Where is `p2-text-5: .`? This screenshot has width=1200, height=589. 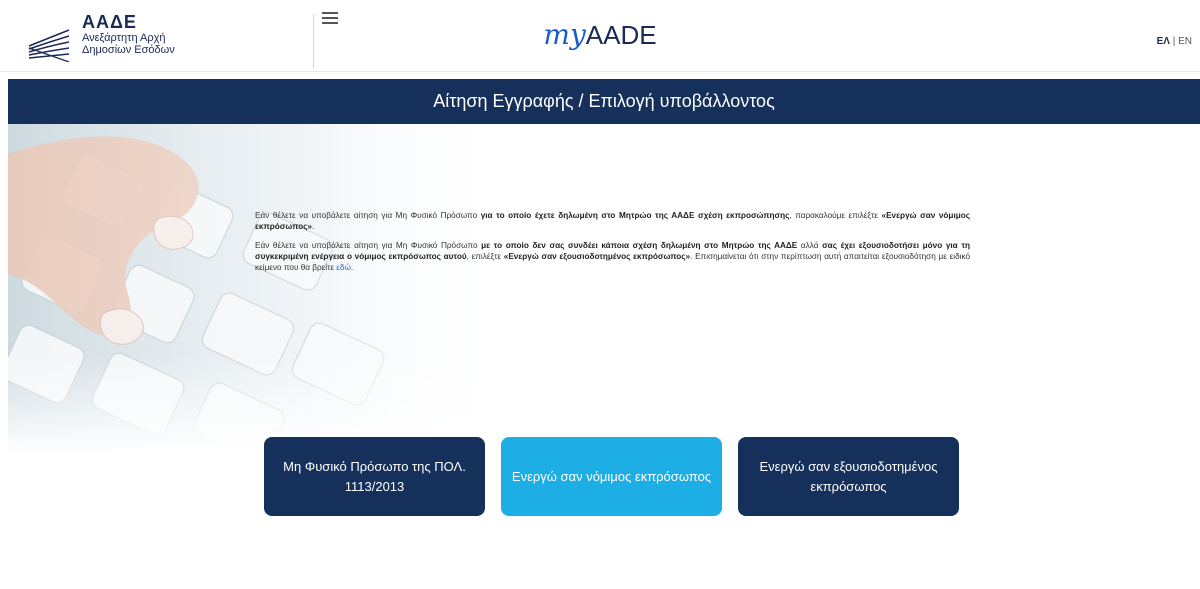
p2-text-5: . is located at coordinates (352, 267).